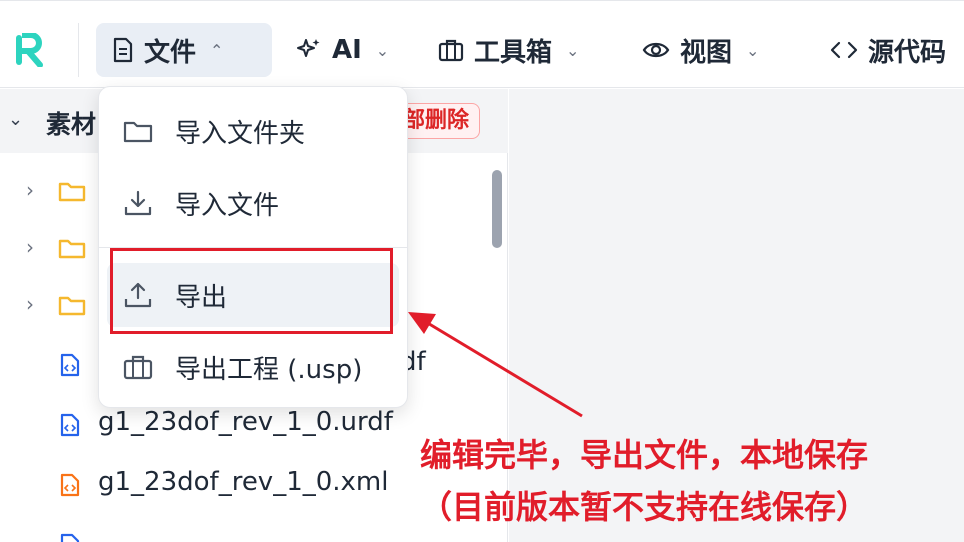 The height and width of the screenshot is (542, 964). What do you see at coordinates (240, 133) in the screenshot?
I see `menu-item-label: 导入文件夹` at bounding box center [240, 133].